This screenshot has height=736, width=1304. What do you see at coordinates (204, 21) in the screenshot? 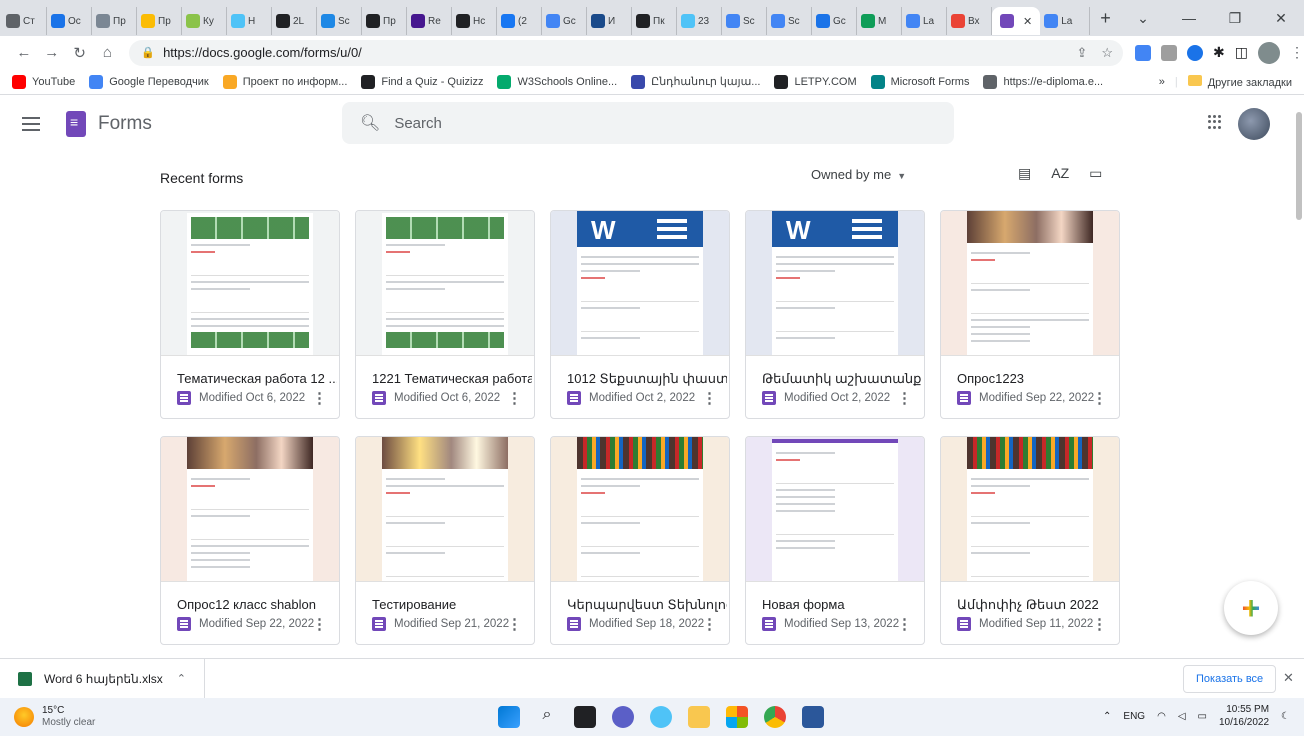
I see `browser-tab: Ку` at bounding box center [204, 21].